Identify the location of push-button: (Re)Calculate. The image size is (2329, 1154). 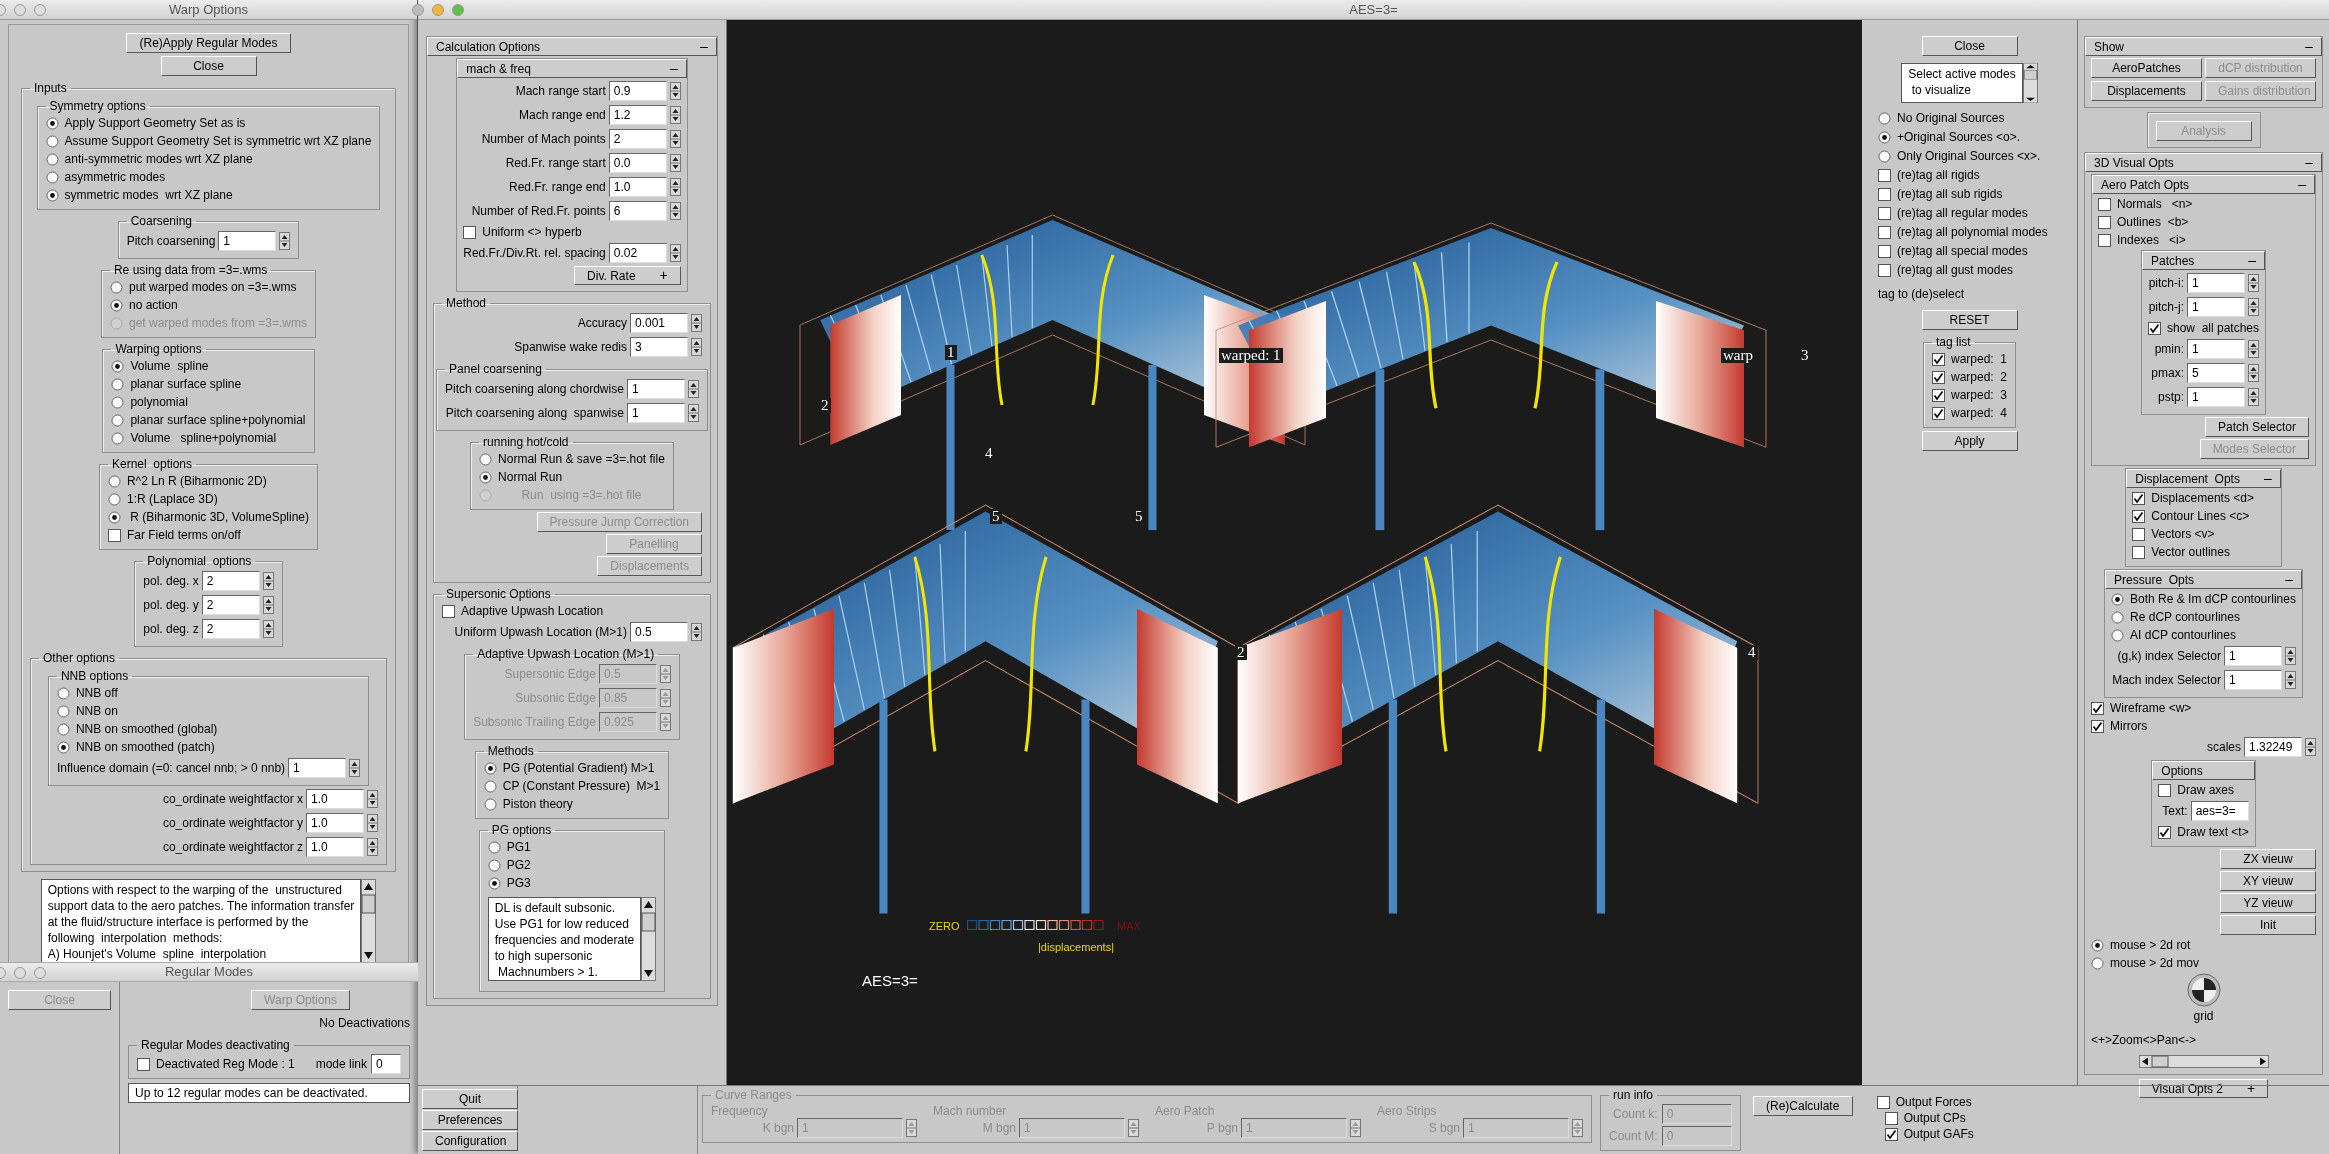
(1802, 1106).